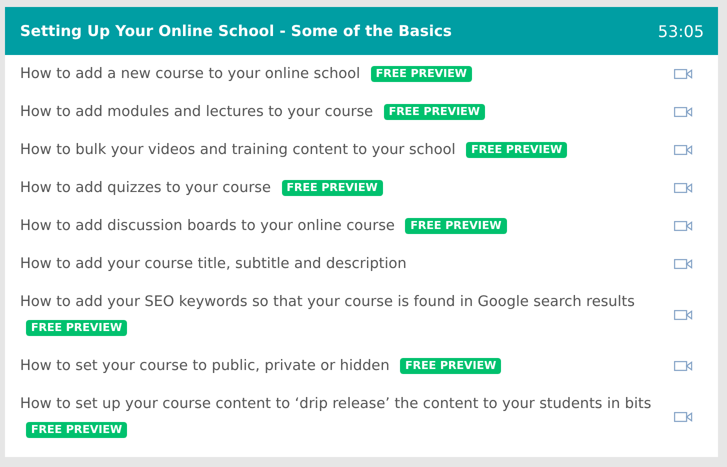 The width and height of the screenshot is (727, 467). Describe the element at coordinates (213, 264) in the screenshot. I see `lecture-link: How to add your course title, subtitle and description` at that location.